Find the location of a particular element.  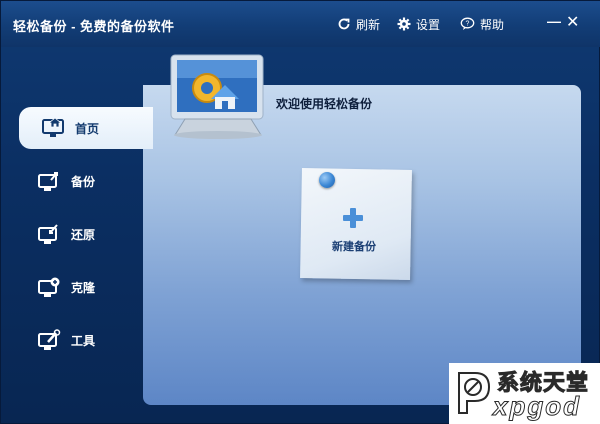

nav-item-label: 备份 is located at coordinates (83, 181).